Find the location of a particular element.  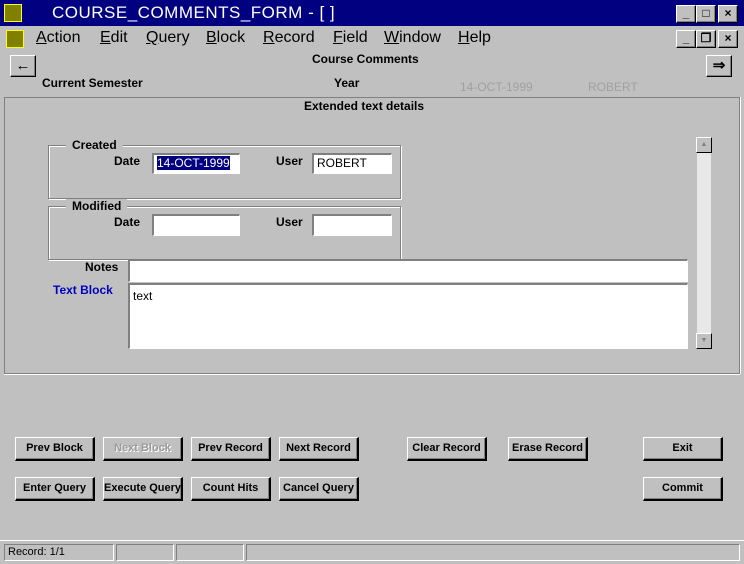

header-date-value: 14-OCT-1999 is located at coordinates (496, 87).